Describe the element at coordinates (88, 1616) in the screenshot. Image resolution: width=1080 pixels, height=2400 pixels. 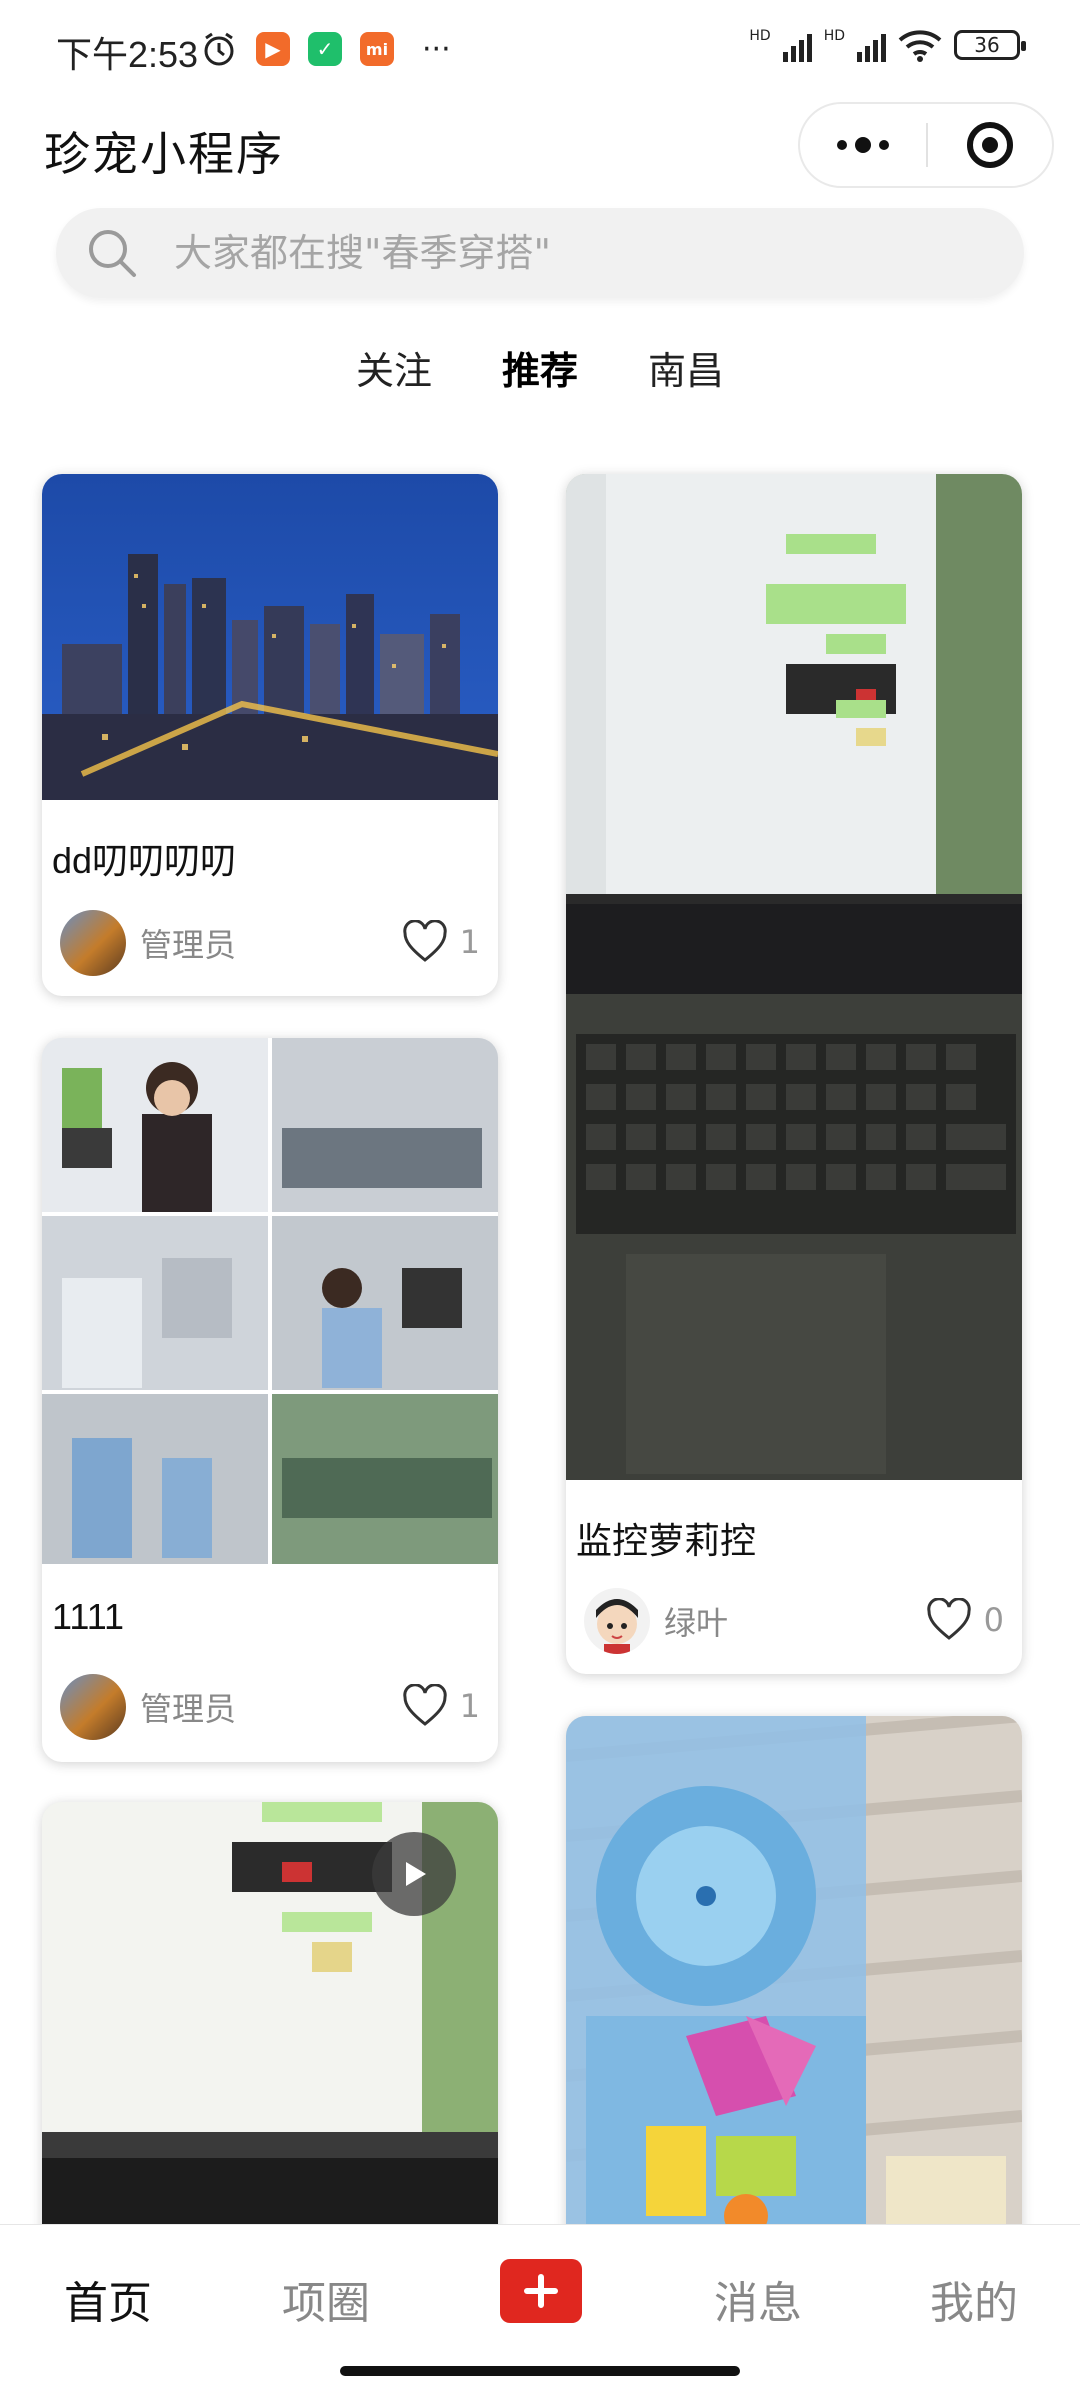
I see `post-title: 1111` at that location.